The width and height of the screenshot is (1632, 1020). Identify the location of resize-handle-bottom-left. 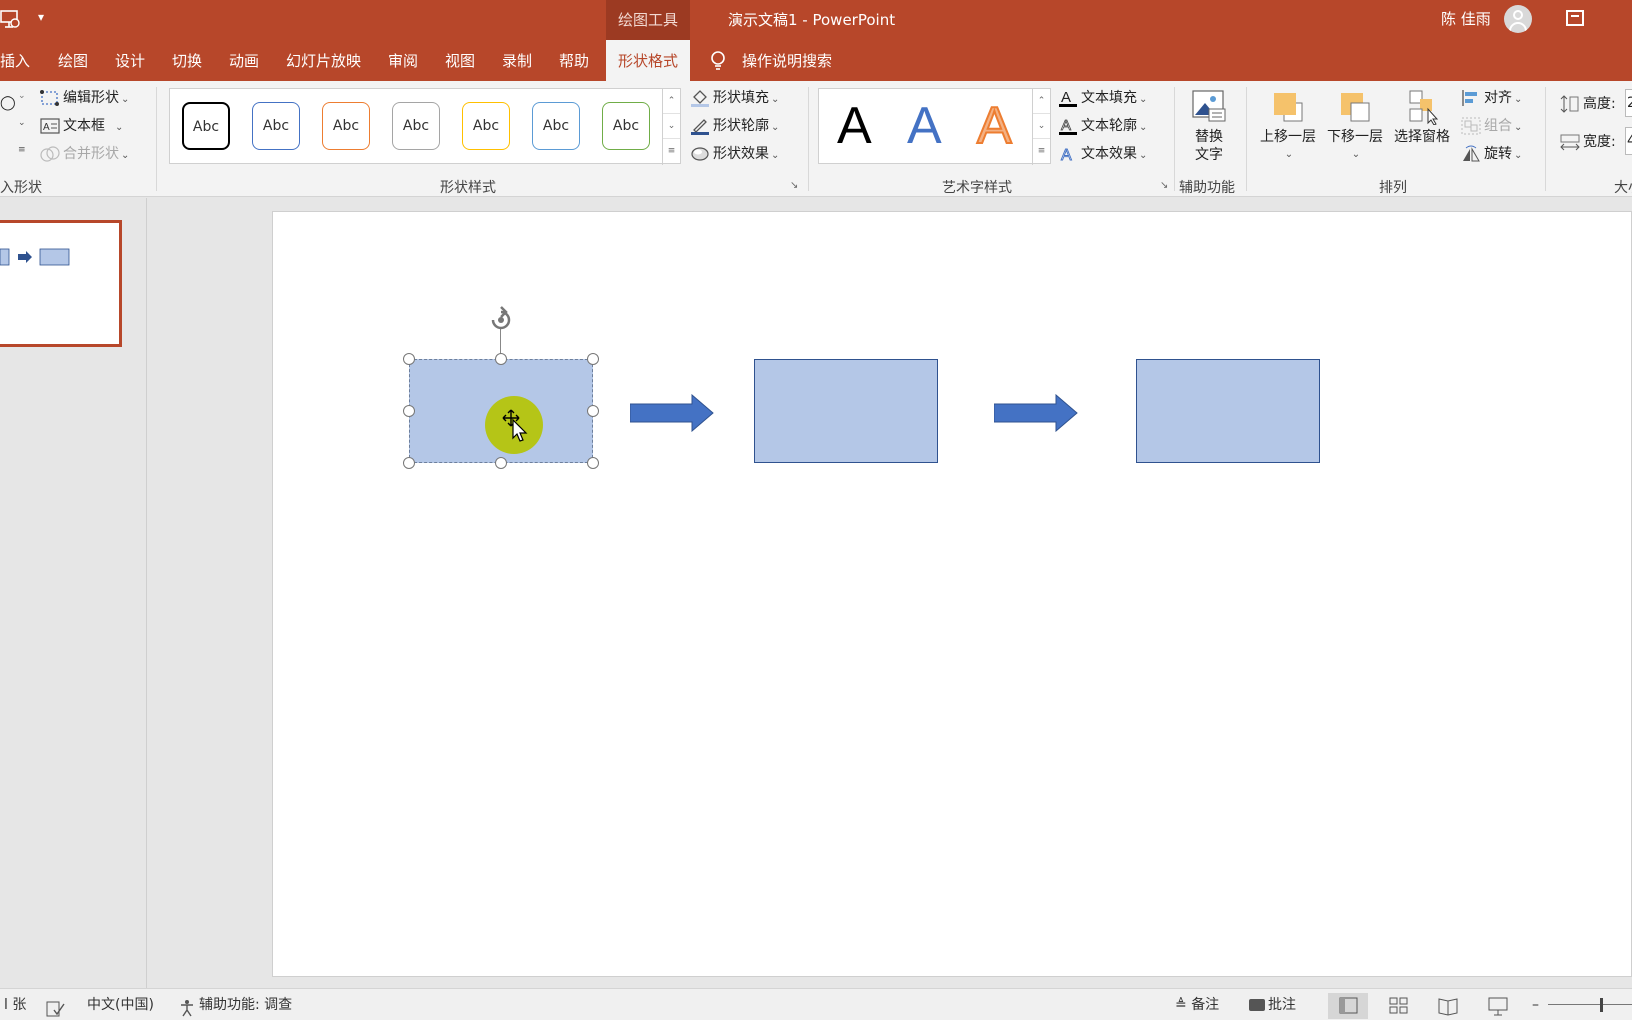
(409, 463).